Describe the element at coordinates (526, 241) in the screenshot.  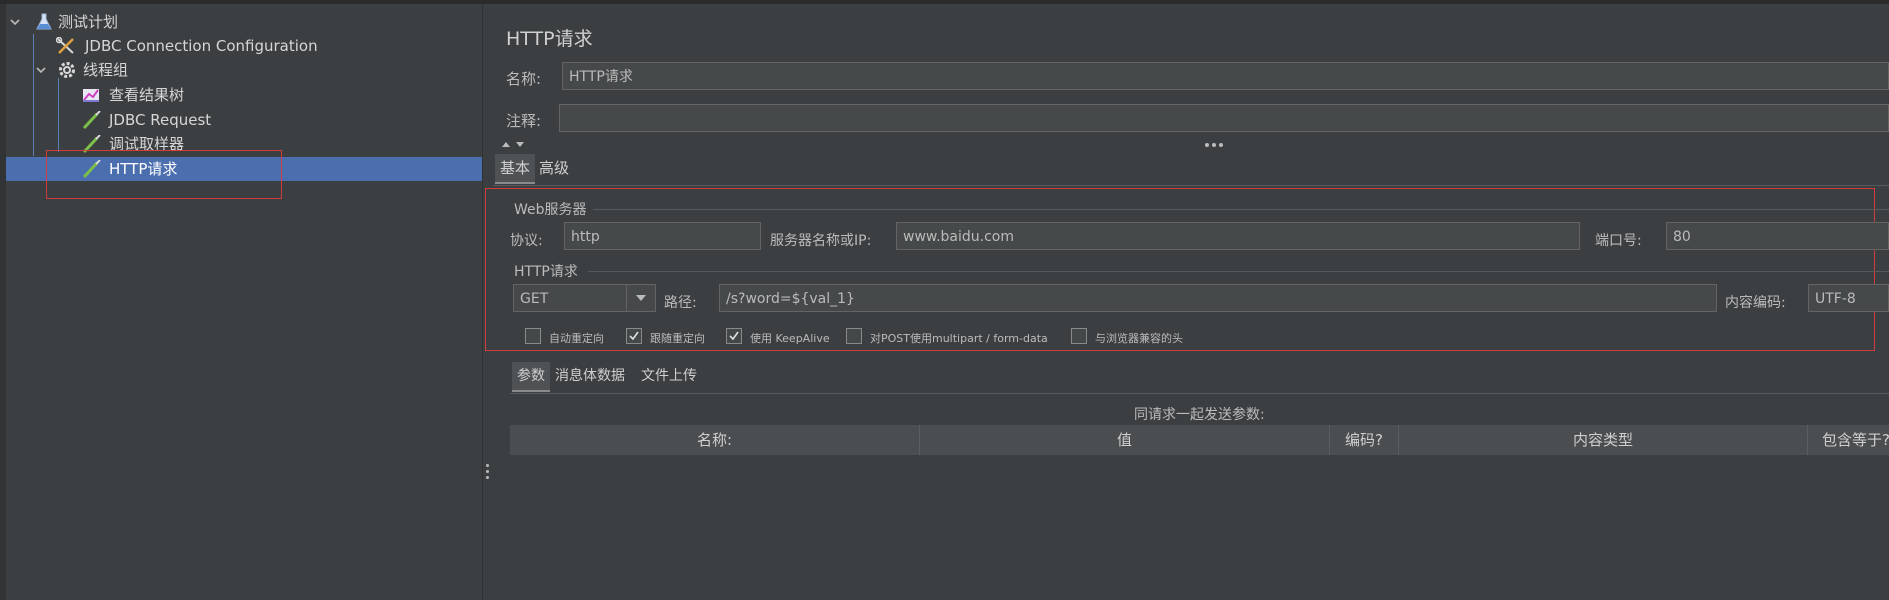
I see `protocol-label: 协议:` at that location.